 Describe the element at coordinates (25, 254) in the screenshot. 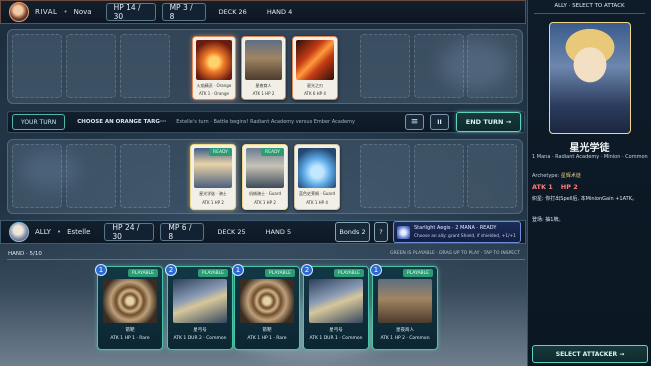

I see `hand-label: HAND · 5/10` at that location.